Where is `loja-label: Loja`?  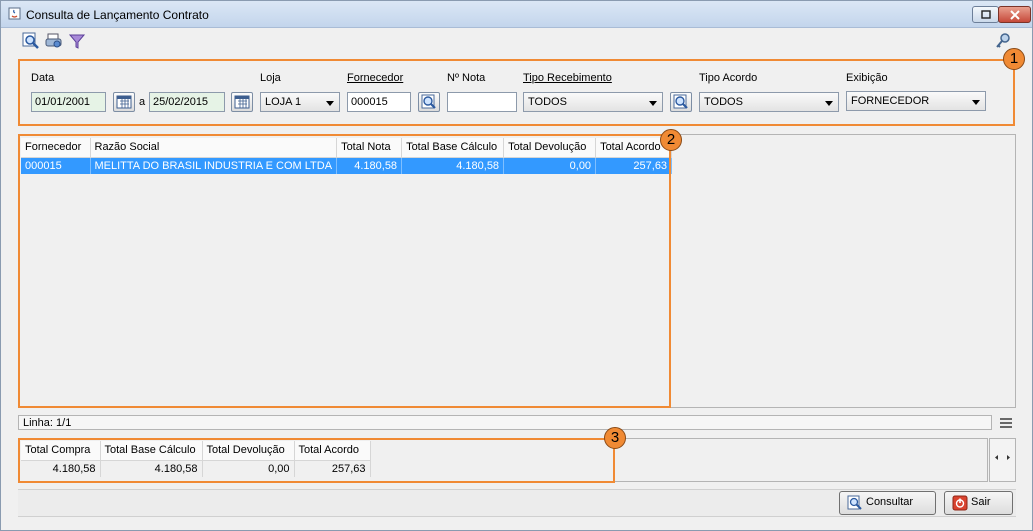
loja-label: Loja is located at coordinates (270, 78).